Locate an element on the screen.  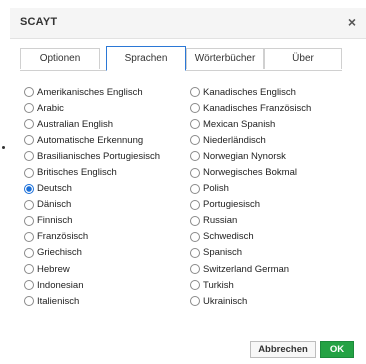
language-label: Griechisch is located at coordinates (59, 253).